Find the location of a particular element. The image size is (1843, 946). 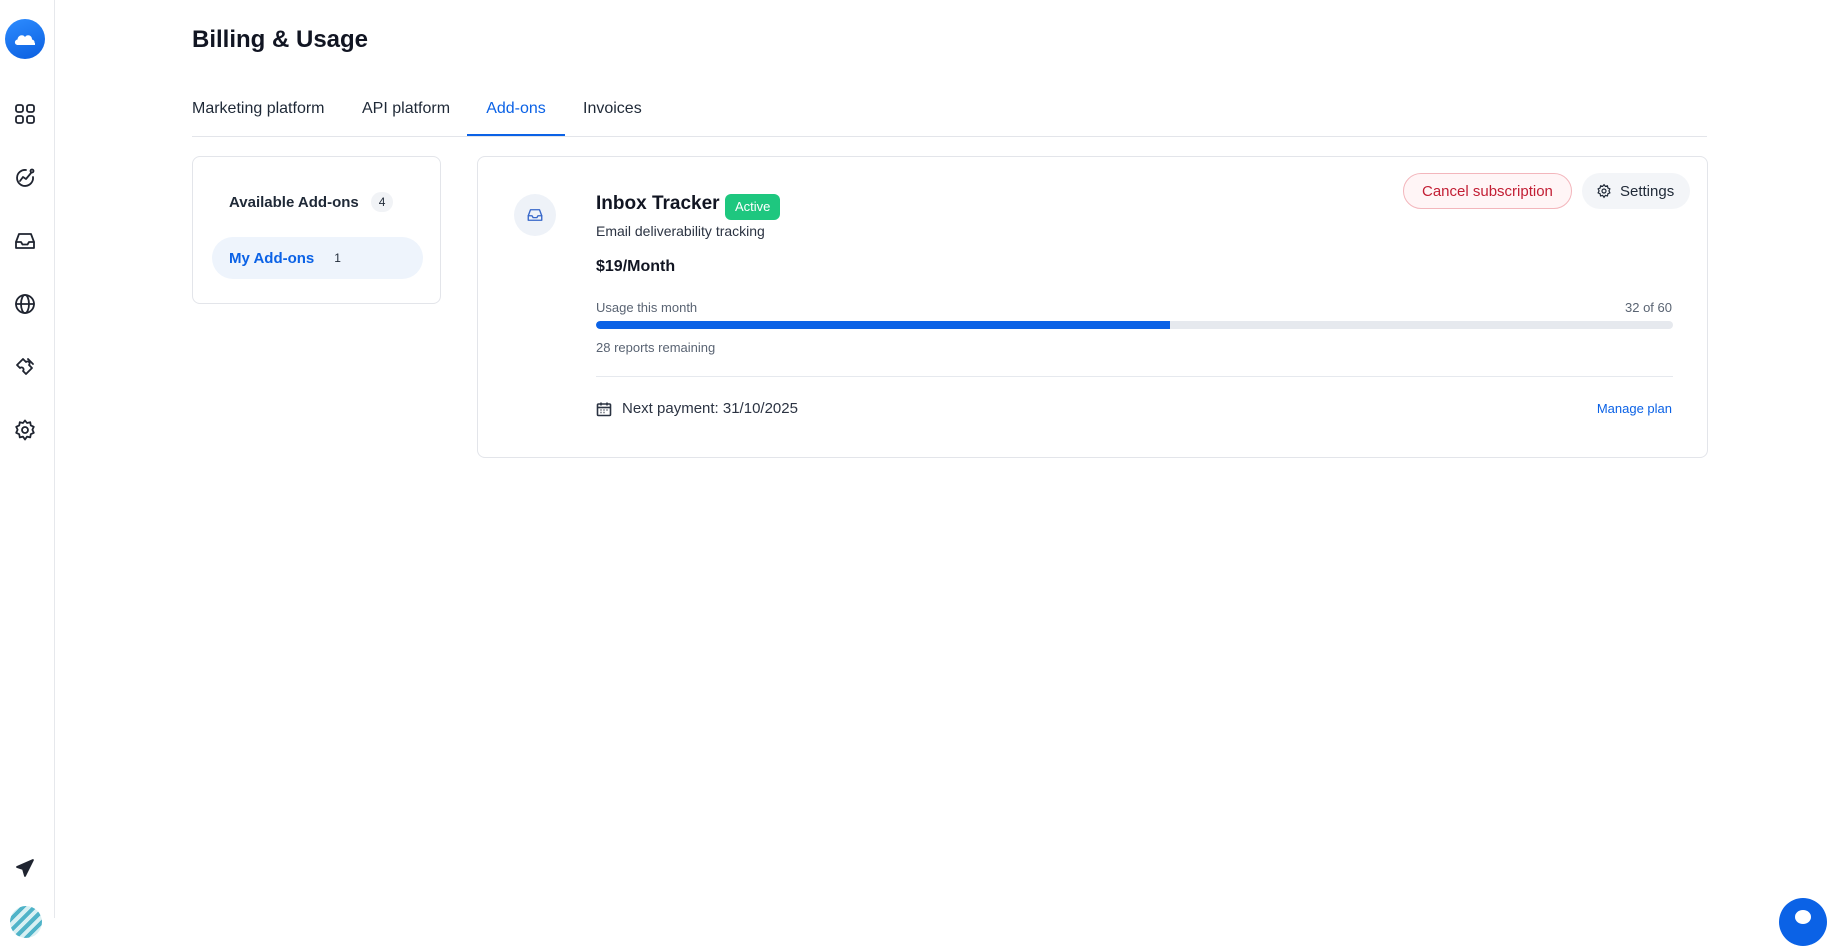

sidebar-item-settings is located at coordinates (25, 430).